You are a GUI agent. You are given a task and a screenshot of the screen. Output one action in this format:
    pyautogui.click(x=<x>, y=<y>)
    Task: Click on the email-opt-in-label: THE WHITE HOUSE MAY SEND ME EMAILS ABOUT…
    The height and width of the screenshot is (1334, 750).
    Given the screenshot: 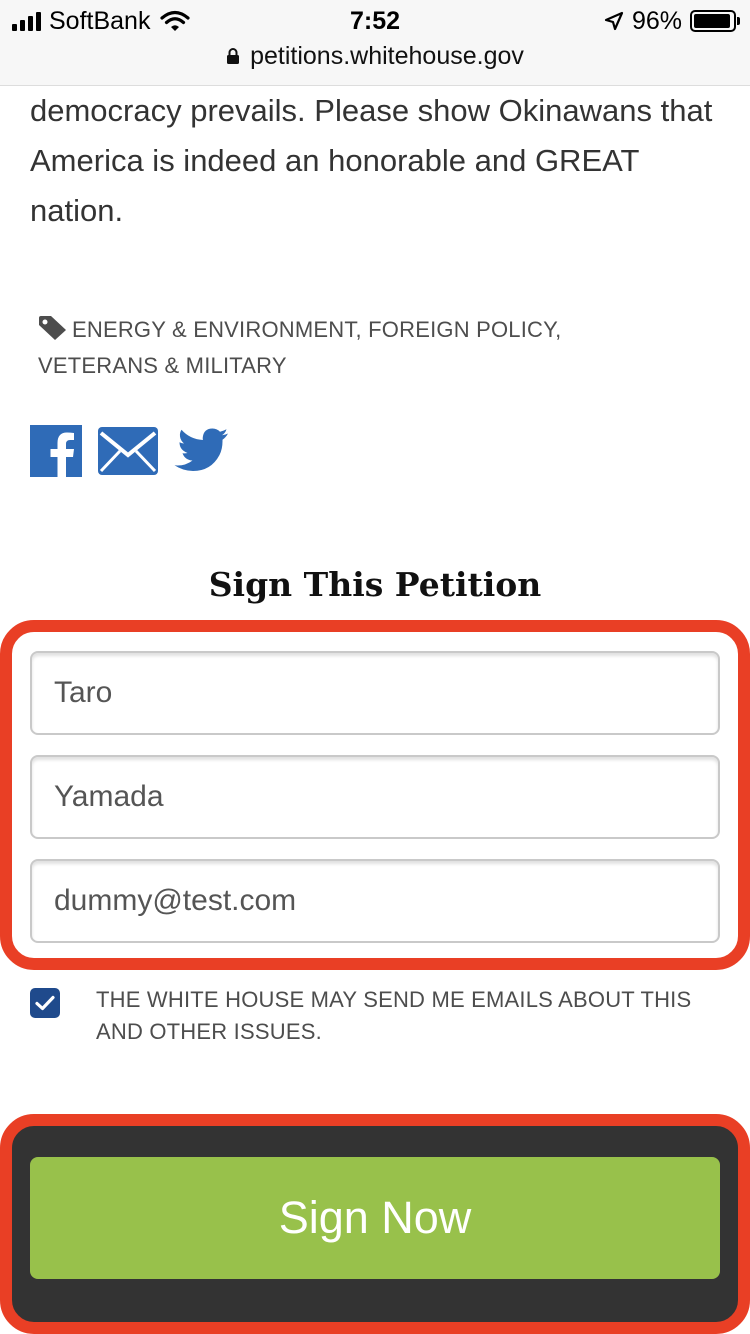 What is the action you would take?
    pyautogui.click(x=406, y=1016)
    